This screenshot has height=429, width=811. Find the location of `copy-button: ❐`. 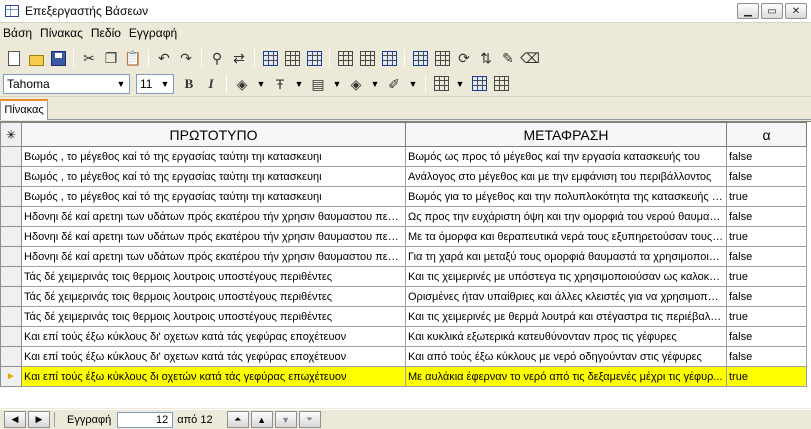

copy-button: ❐ is located at coordinates (111, 58).